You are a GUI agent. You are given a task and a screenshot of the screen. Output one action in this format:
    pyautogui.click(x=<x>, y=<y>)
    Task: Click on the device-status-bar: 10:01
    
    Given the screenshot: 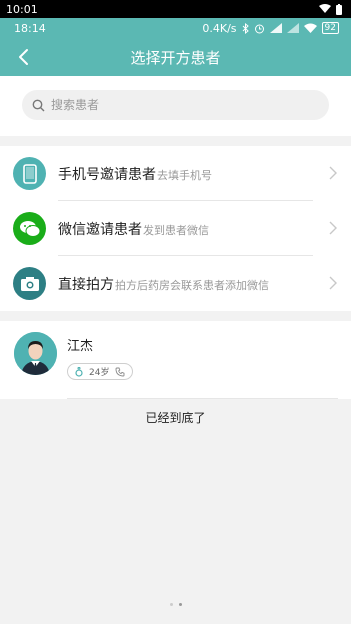 What is the action you would take?
    pyautogui.click(x=175, y=9)
    